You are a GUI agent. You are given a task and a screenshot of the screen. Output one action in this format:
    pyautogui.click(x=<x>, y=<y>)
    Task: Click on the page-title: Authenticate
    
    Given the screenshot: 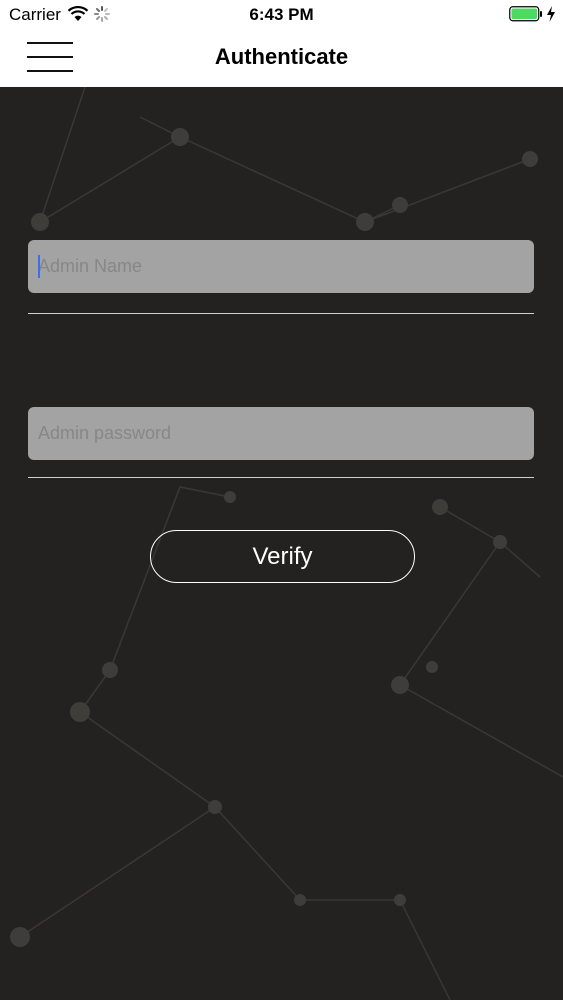 What is the action you would take?
    pyautogui.click(x=281, y=56)
    